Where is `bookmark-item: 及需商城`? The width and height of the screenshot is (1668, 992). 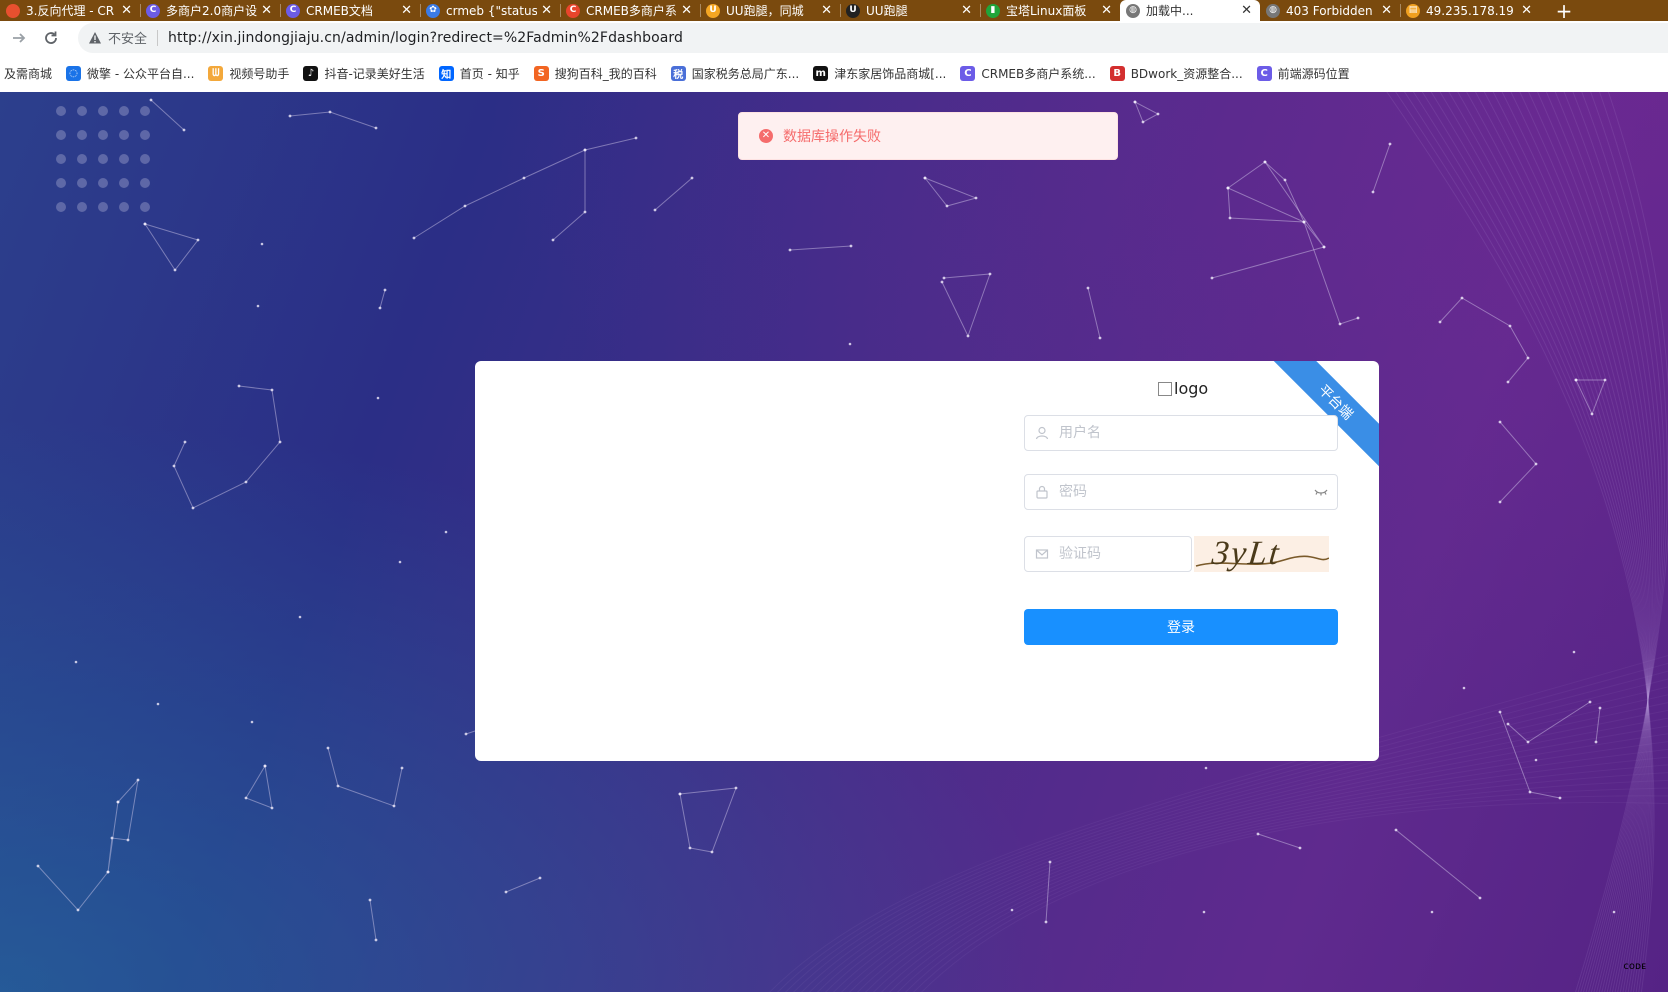
bookmark-item: 及需商城 is located at coordinates (28, 73).